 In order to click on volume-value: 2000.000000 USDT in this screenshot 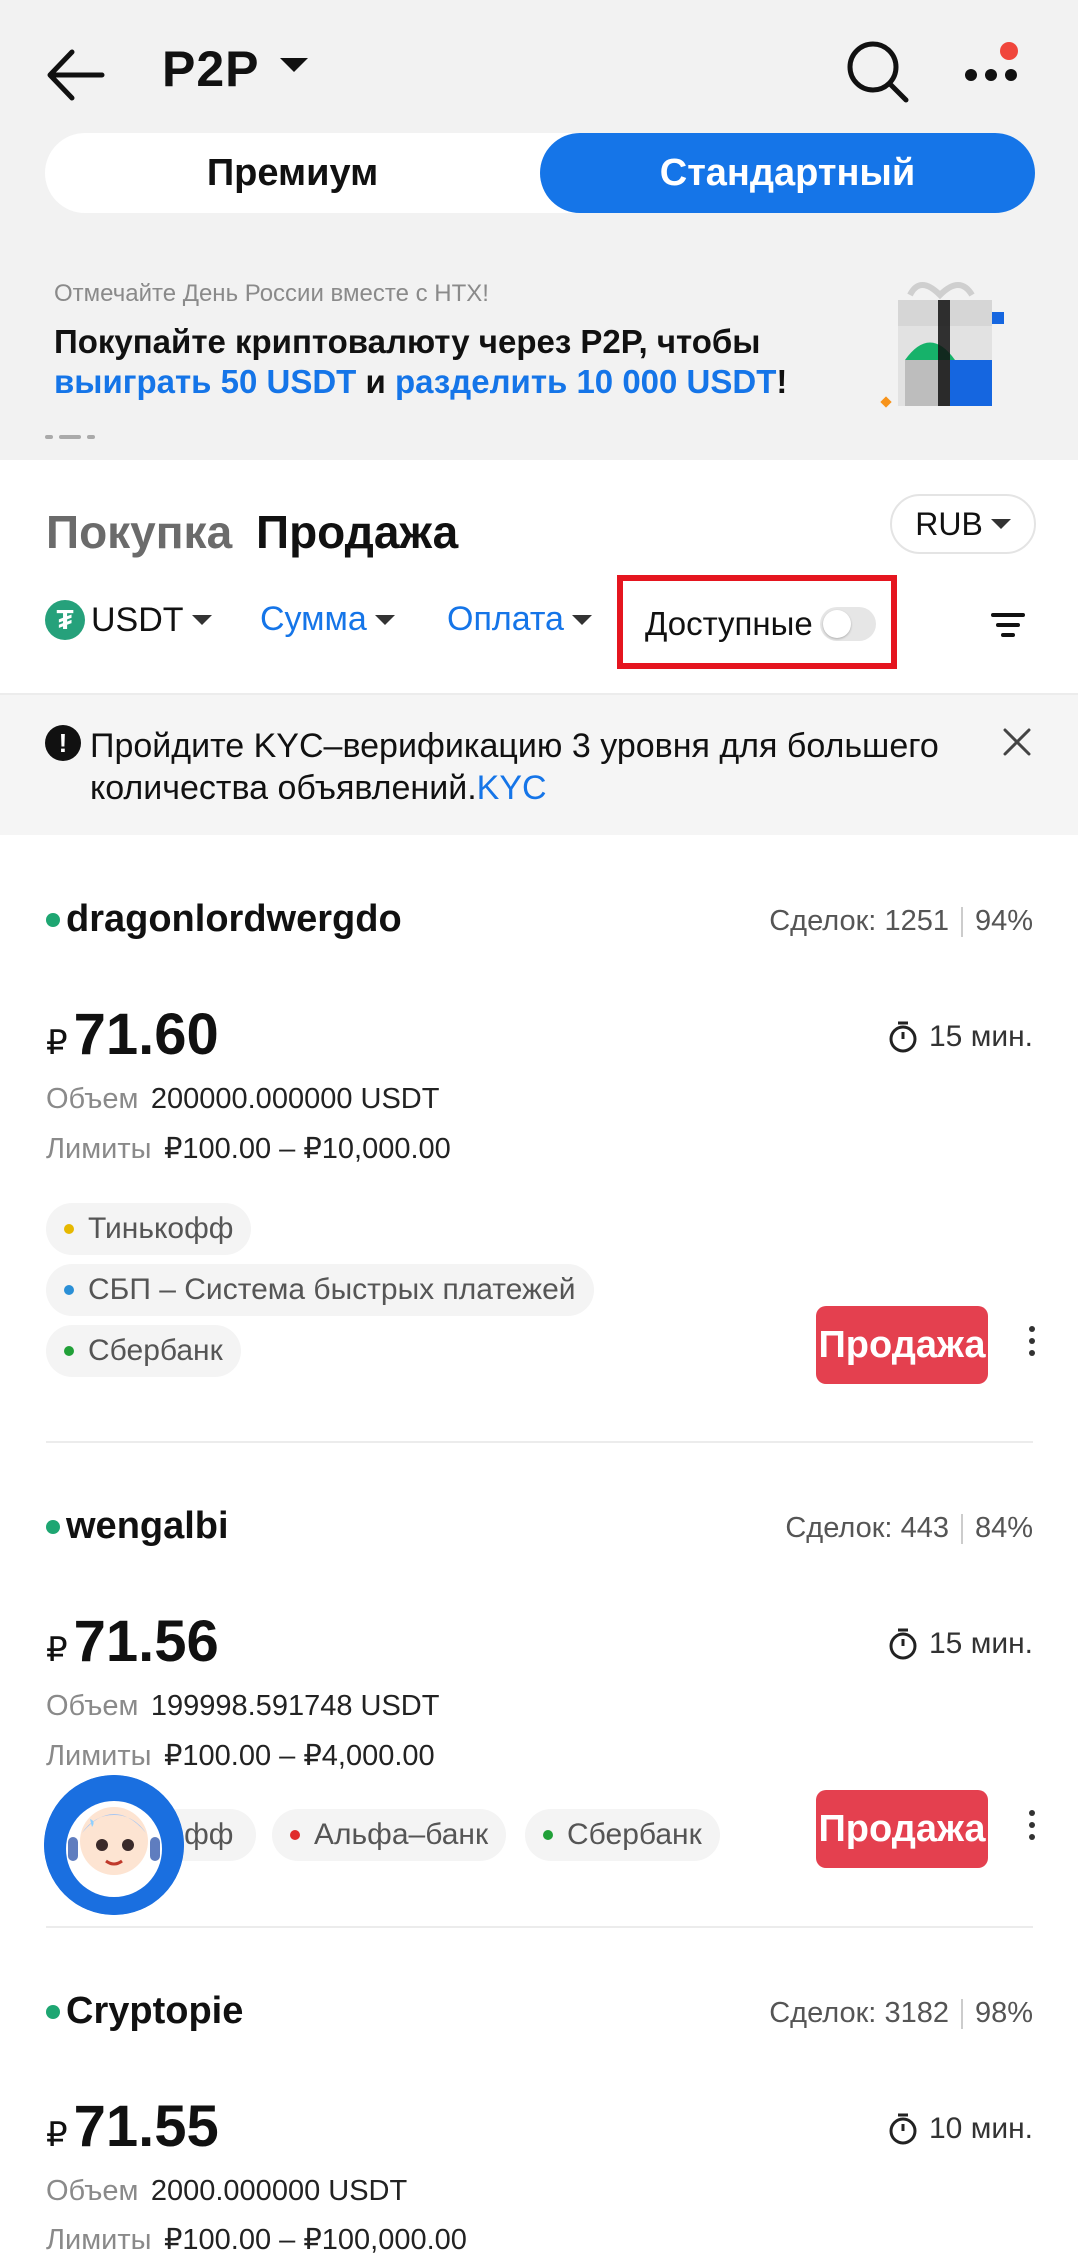, I will do `click(279, 2191)`.